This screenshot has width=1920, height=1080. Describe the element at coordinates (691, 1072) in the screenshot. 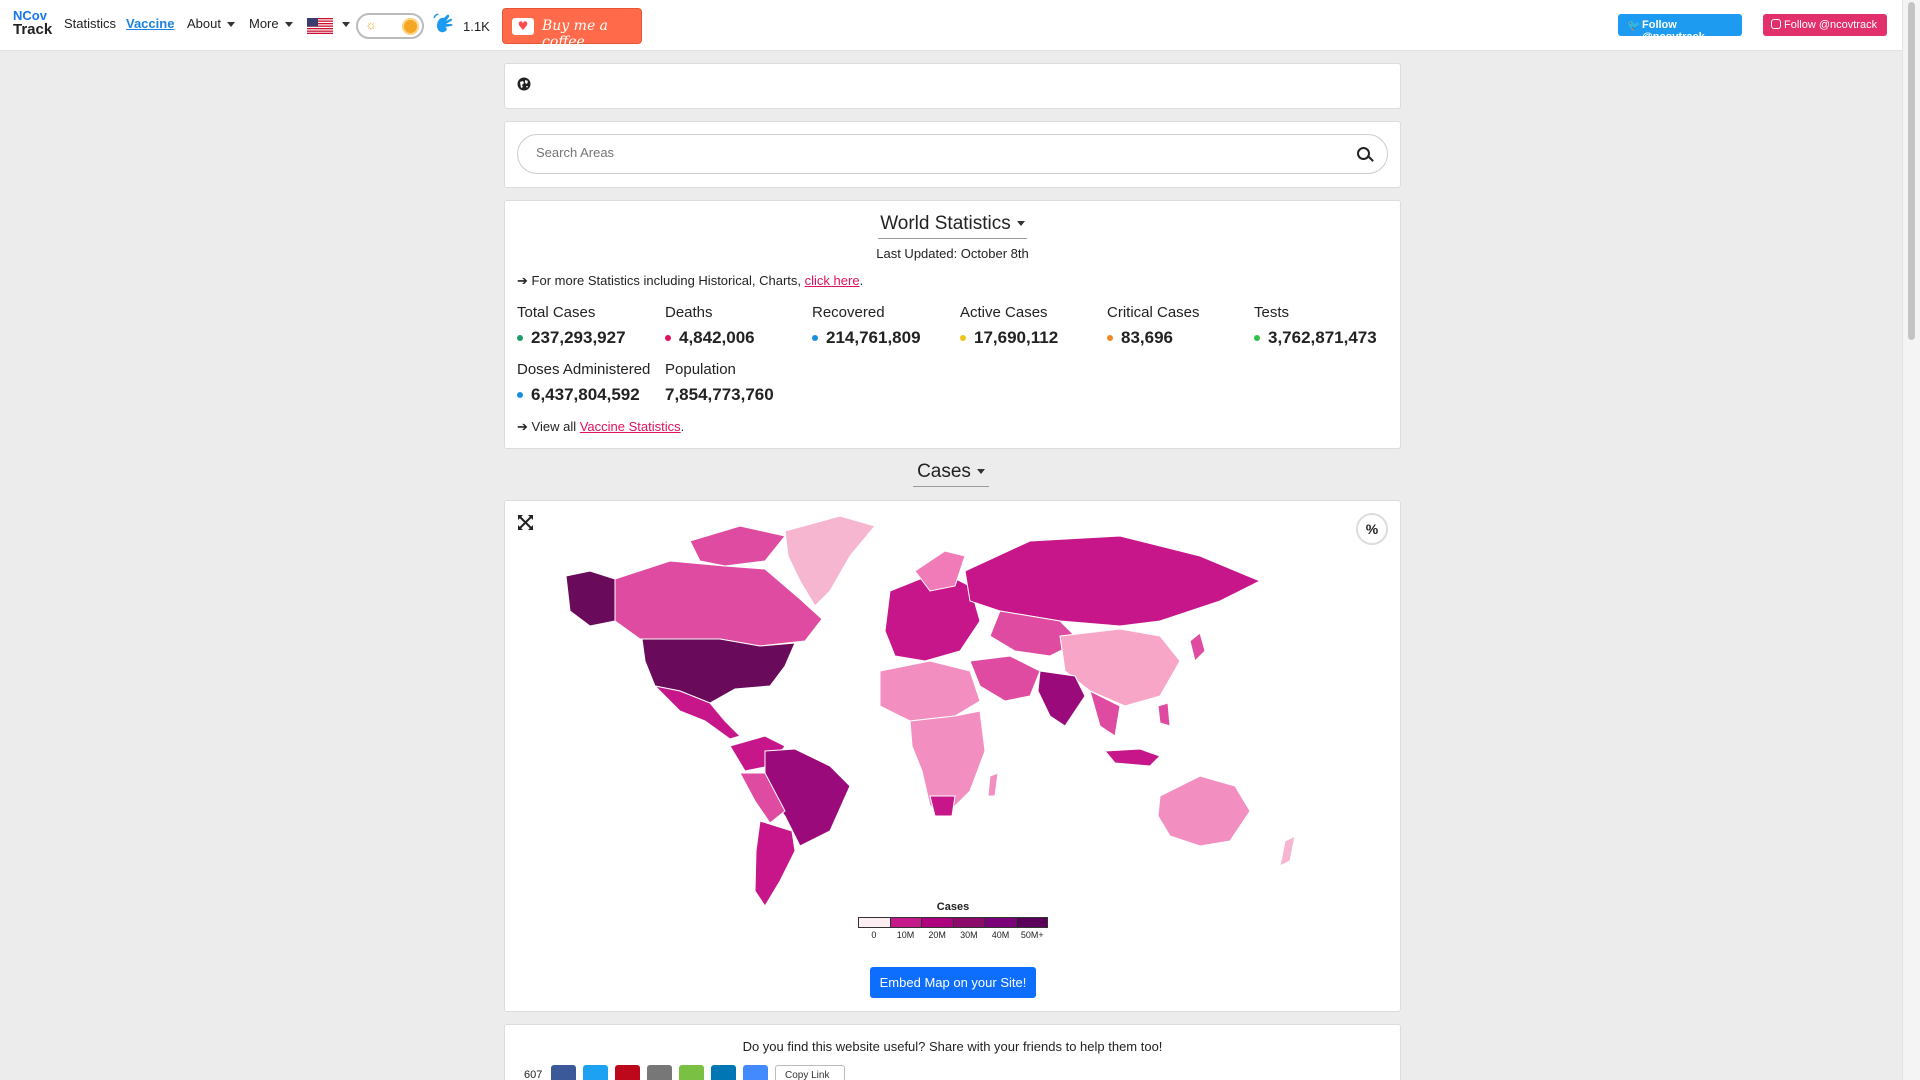

I see `sharethis-share-icon` at that location.